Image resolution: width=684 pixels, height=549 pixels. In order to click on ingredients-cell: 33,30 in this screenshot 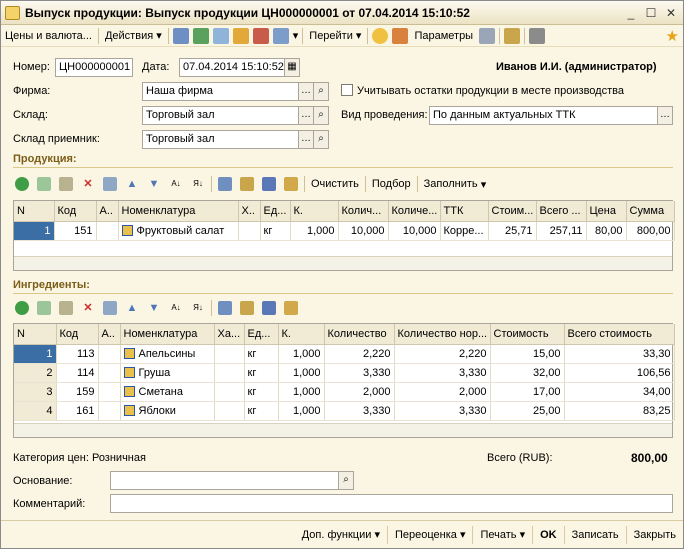, I will do `click(619, 354)`.